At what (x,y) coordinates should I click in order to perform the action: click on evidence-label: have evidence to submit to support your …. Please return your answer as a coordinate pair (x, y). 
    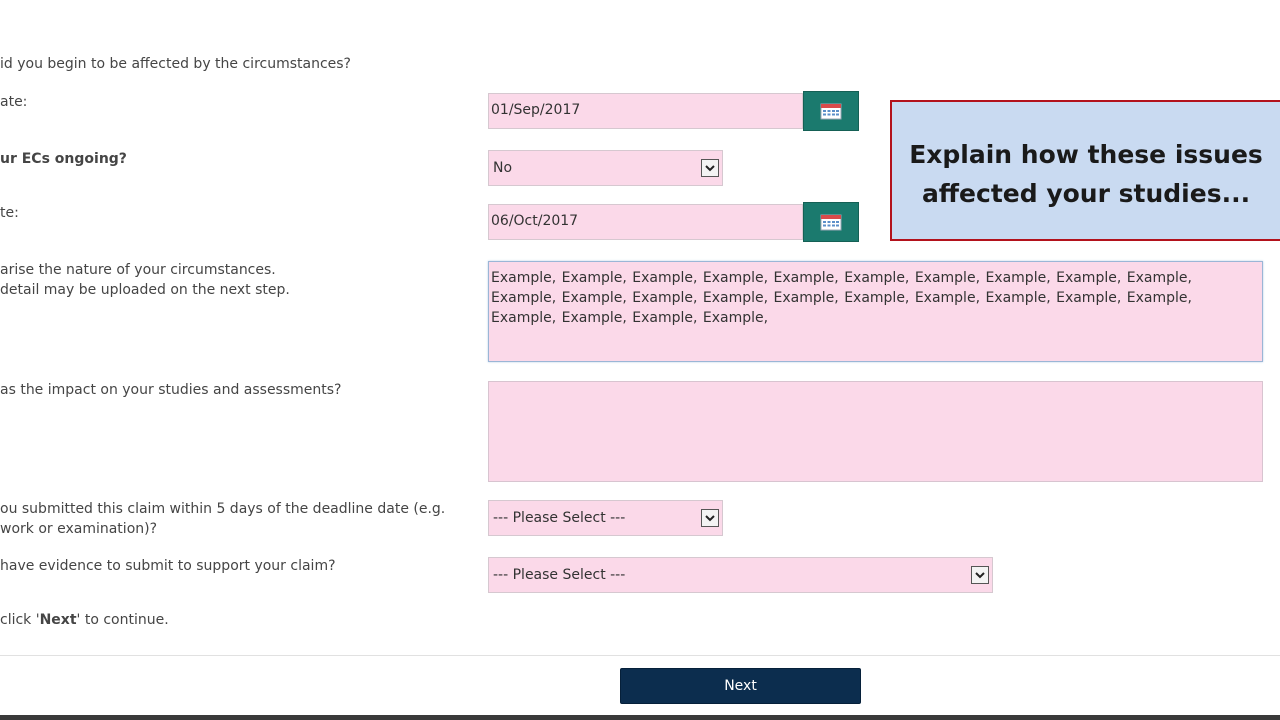
    Looking at the image, I should click on (168, 566).